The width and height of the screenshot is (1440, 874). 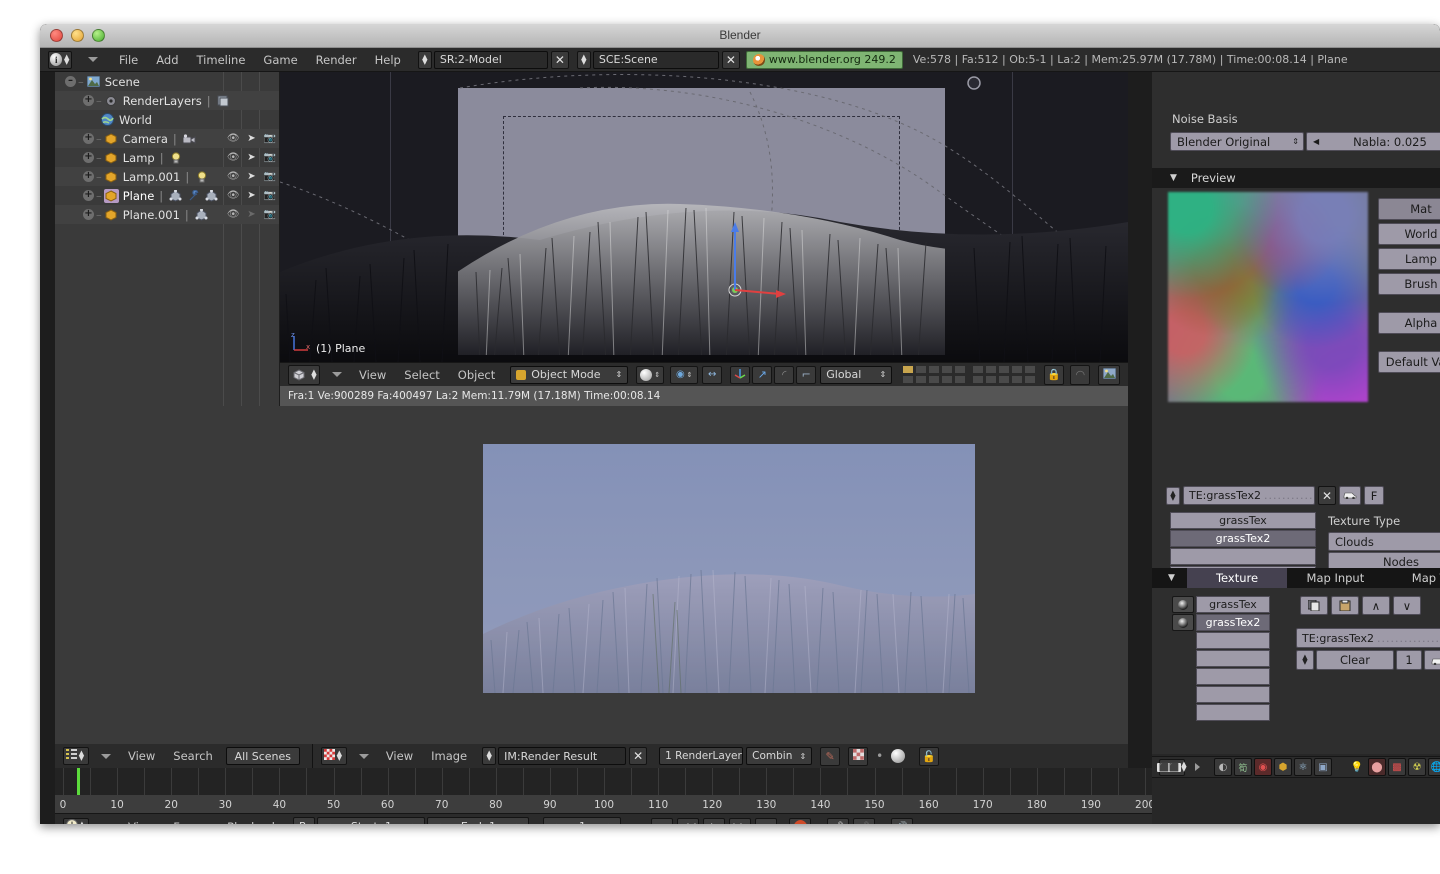 What do you see at coordinates (1345, 605) in the screenshot?
I see `paste-icon` at bounding box center [1345, 605].